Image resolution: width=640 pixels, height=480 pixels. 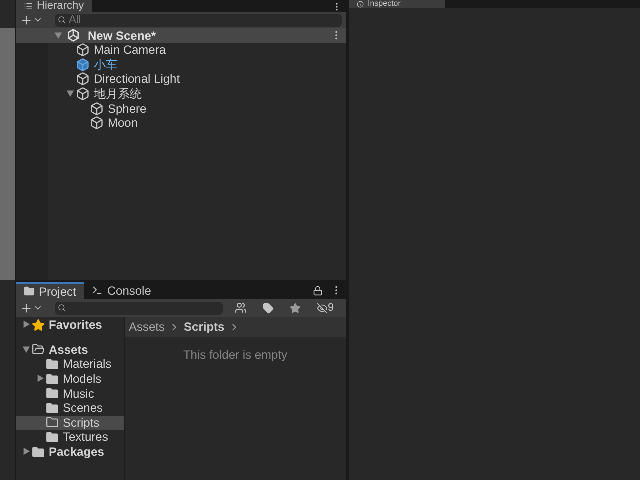 What do you see at coordinates (28, 6) in the screenshot?
I see `list-icon` at bounding box center [28, 6].